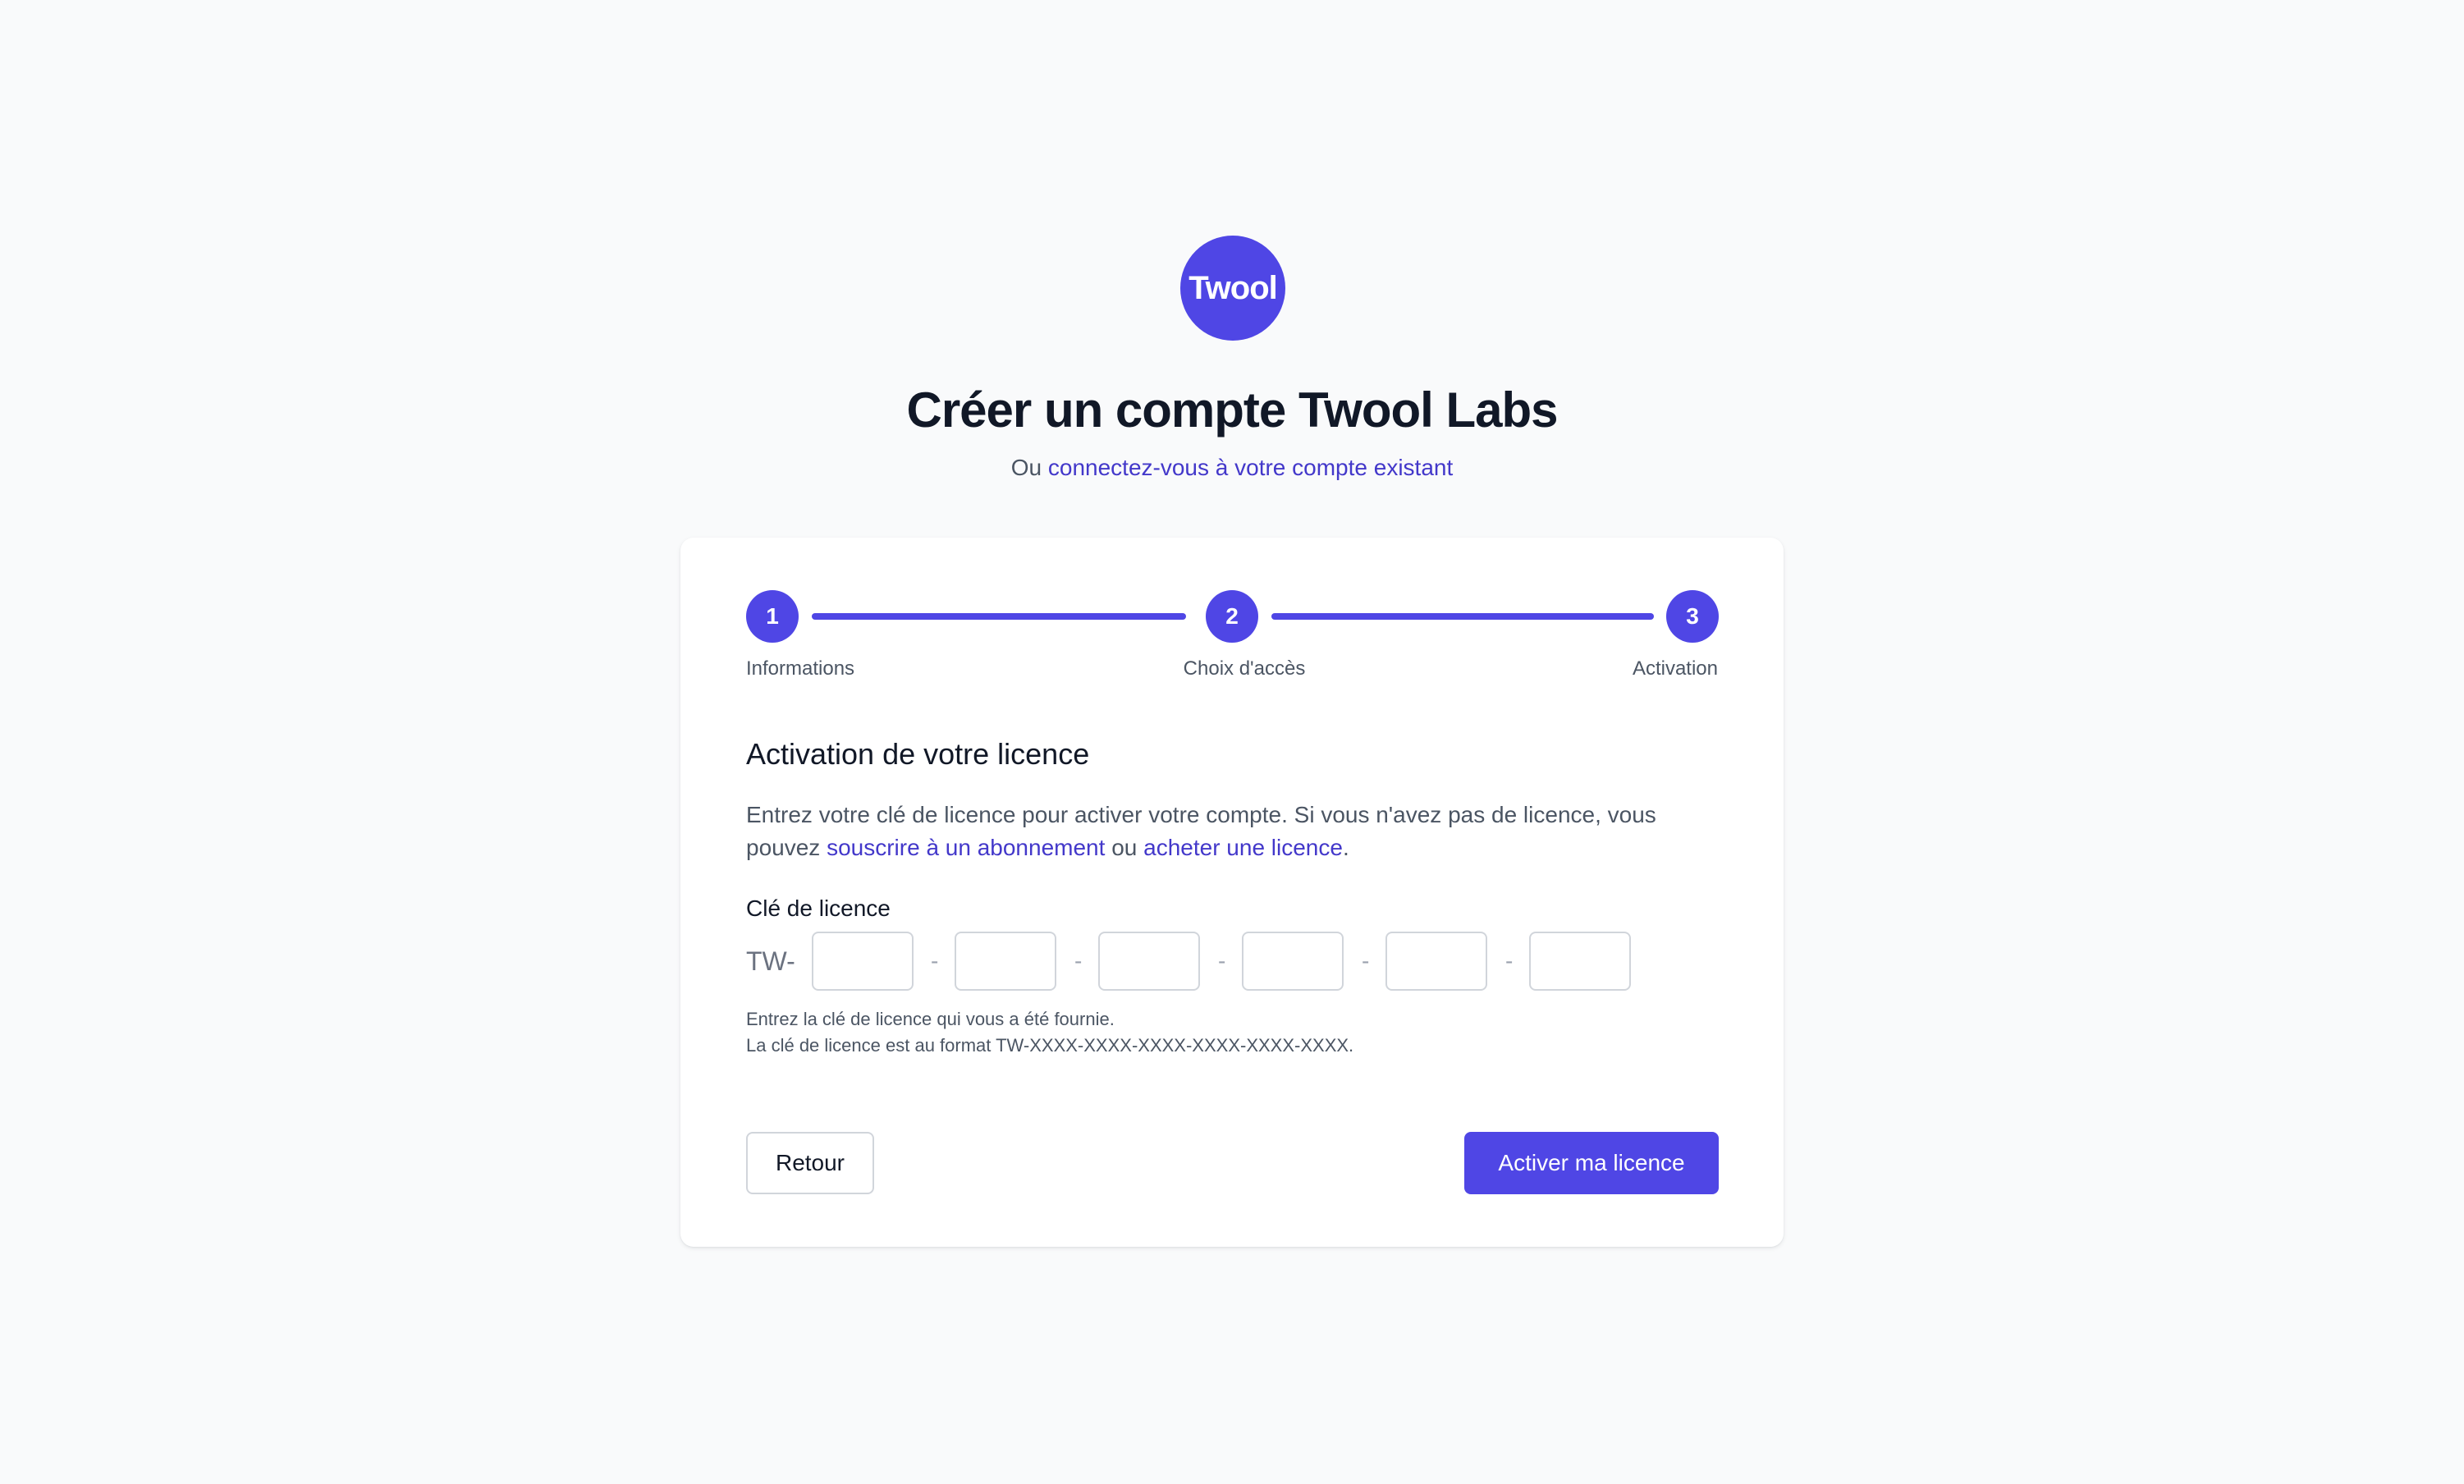  I want to click on activate-license-button: Activer ma licence, so click(1592, 1163).